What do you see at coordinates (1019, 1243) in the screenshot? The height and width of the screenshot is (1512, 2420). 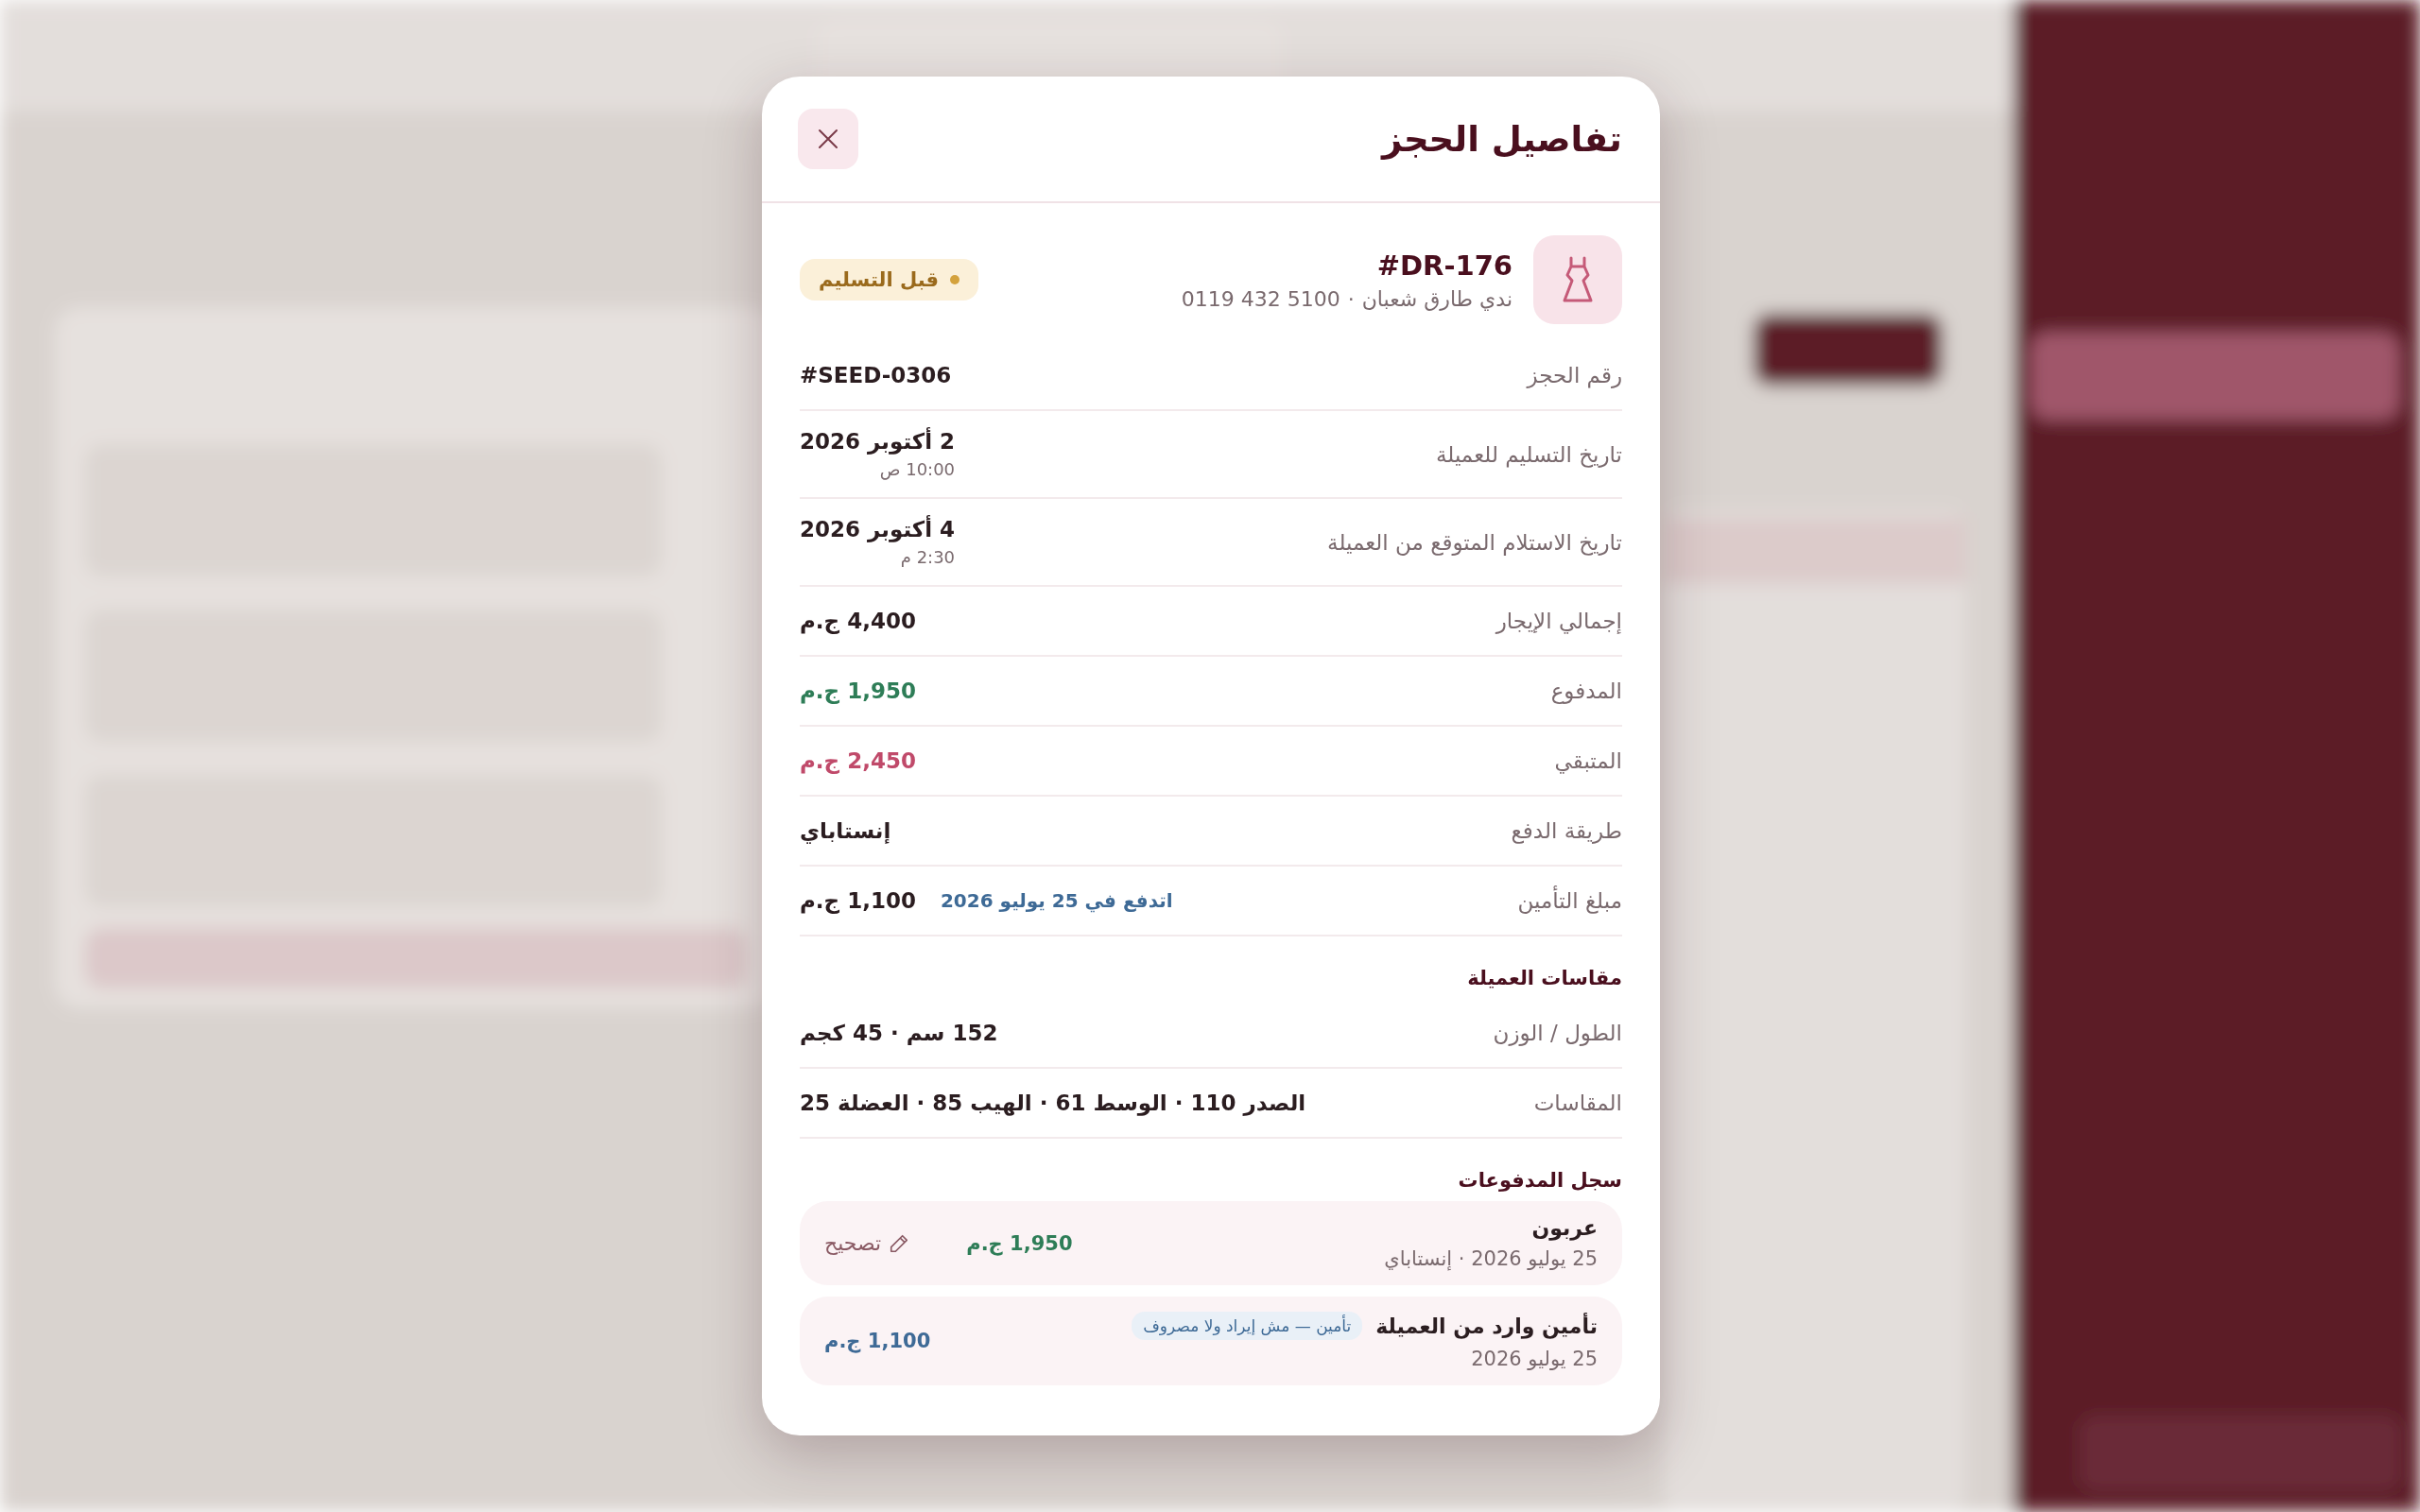 I see `payment-amount: 1,950 ج.م` at bounding box center [1019, 1243].